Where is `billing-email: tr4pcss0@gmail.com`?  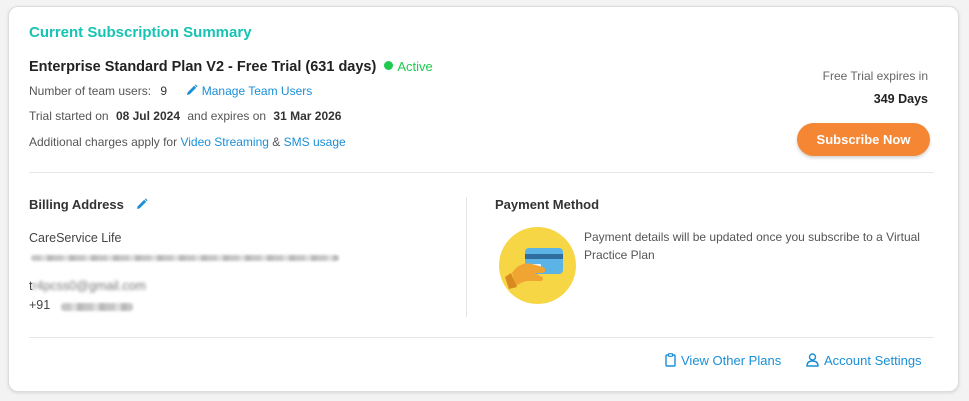
billing-email: tr4pcss0@gmail.com is located at coordinates (87, 286).